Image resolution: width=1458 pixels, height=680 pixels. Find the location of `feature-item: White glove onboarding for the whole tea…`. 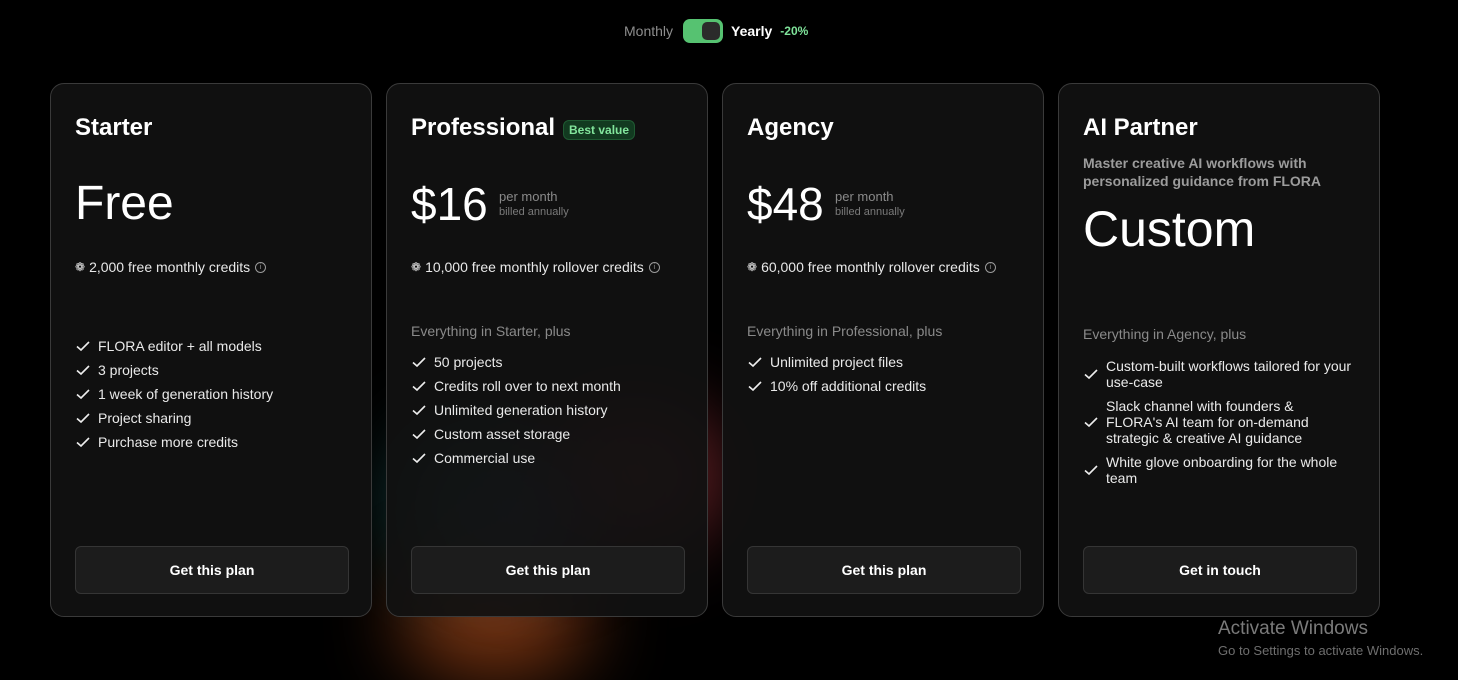

feature-item: White glove onboarding for the whole tea… is located at coordinates (1218, 470).